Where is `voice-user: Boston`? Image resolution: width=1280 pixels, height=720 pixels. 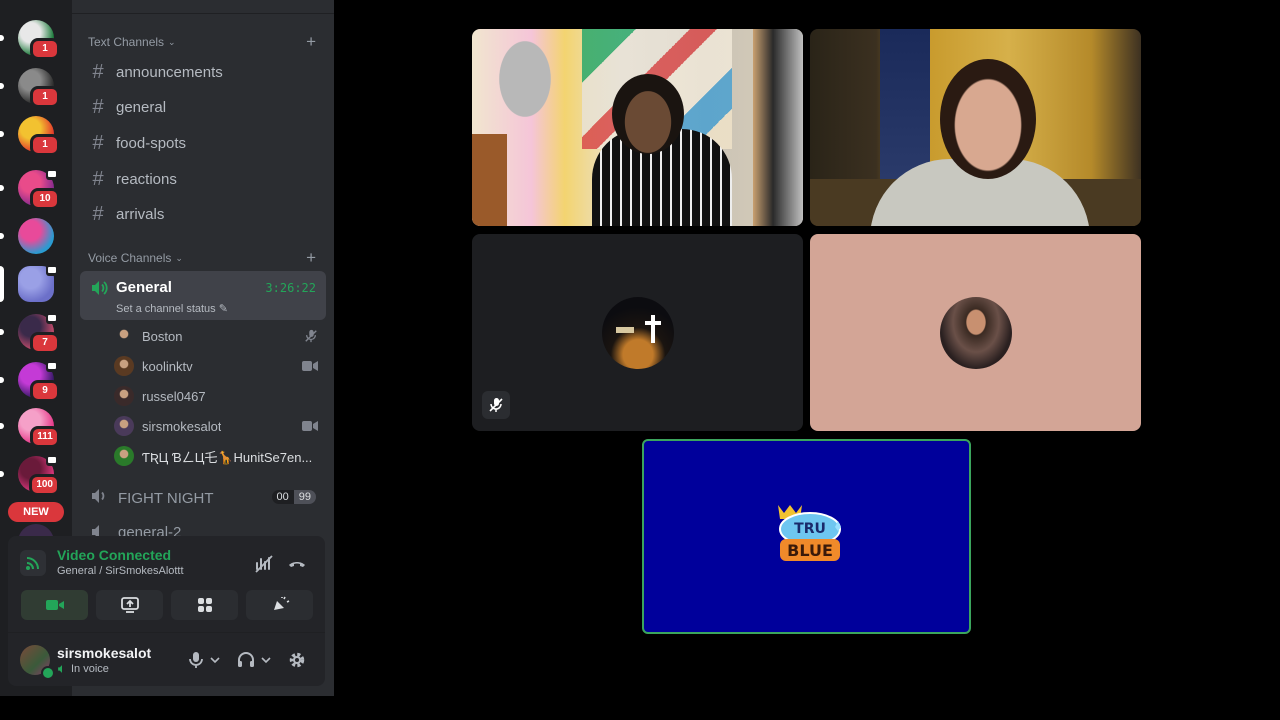 voice-user: Boston is located at coordinates (220, 336).